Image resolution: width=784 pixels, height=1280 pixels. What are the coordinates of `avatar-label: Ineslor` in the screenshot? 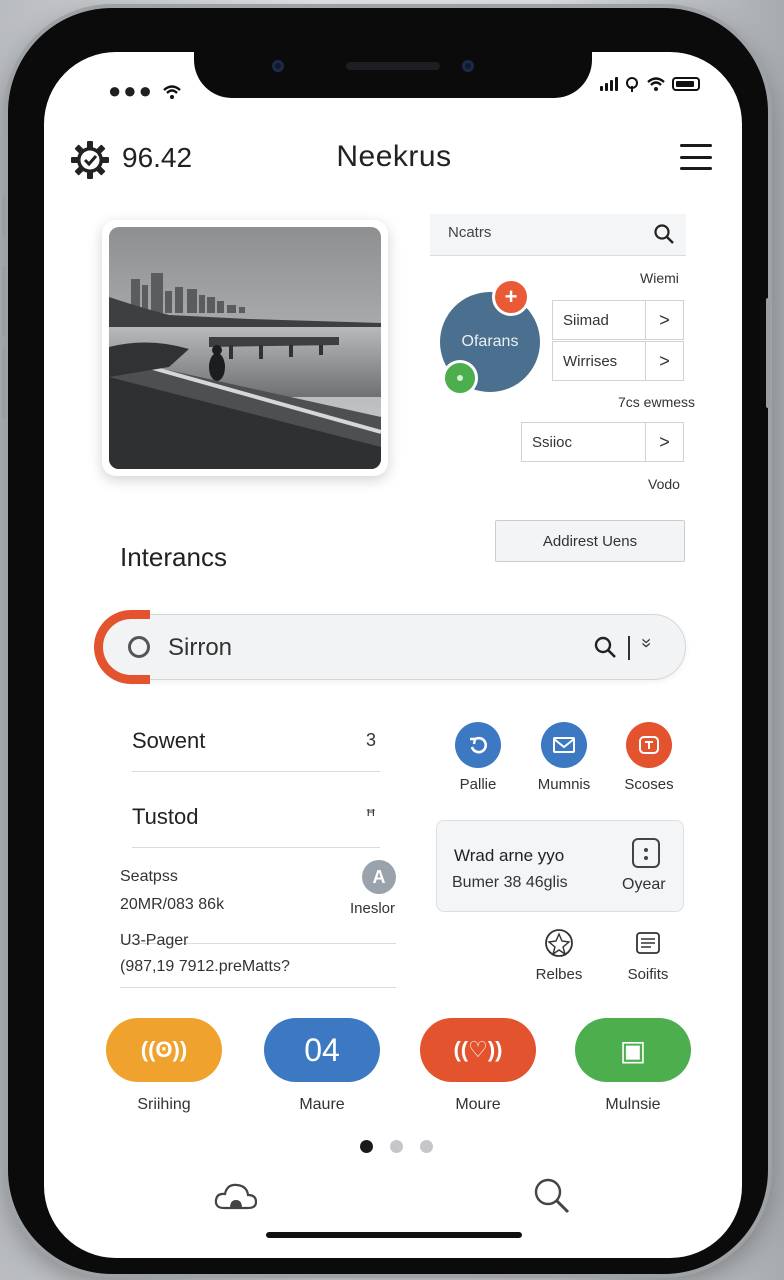 It's located at (373, 908).